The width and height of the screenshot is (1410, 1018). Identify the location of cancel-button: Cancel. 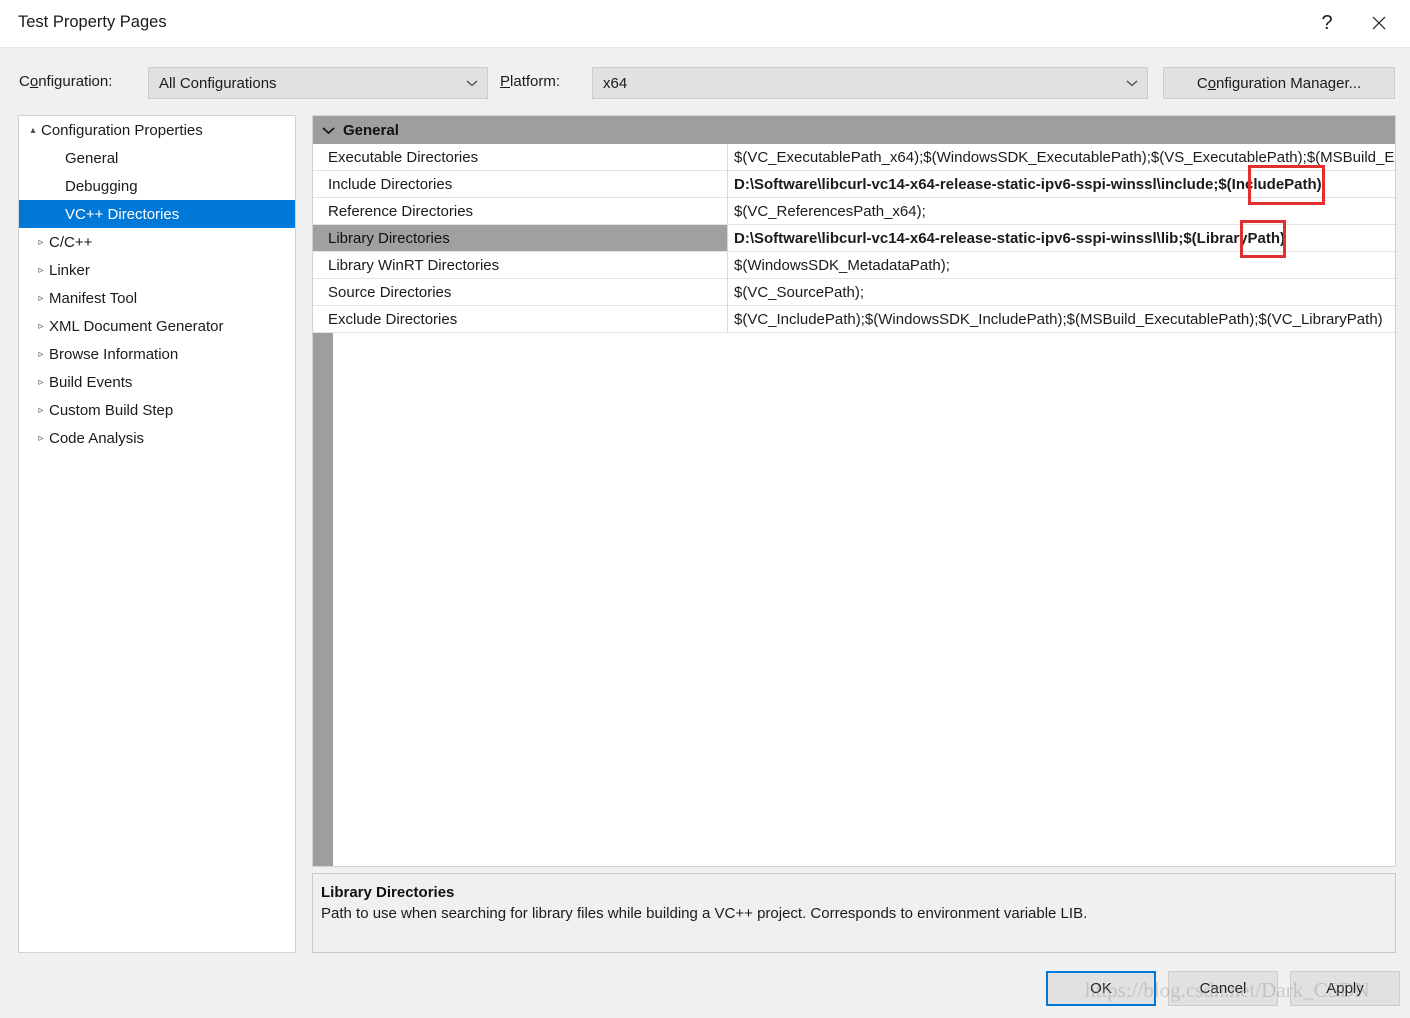
(1223, 988).